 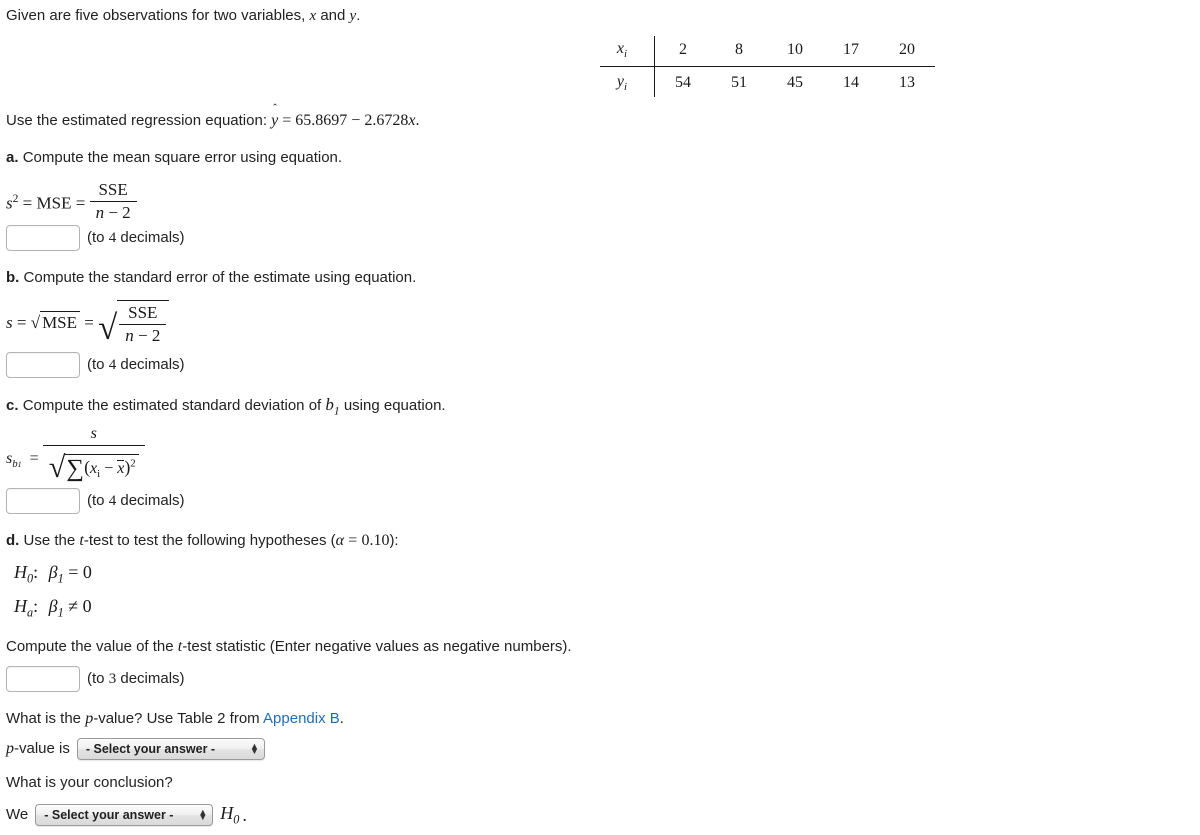 What do you see at coordinates (907, 83) in the screenshot?
I see `cell-y-5: 13` at bounding box center [907, 83].